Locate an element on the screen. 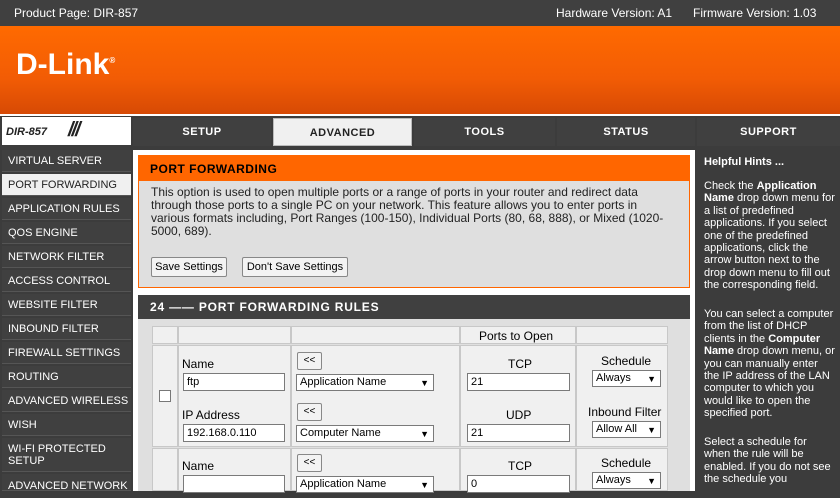 The height and width of the screenshot is (498, 840). tab-setup: SETUP is located at coordinates (202, 132).